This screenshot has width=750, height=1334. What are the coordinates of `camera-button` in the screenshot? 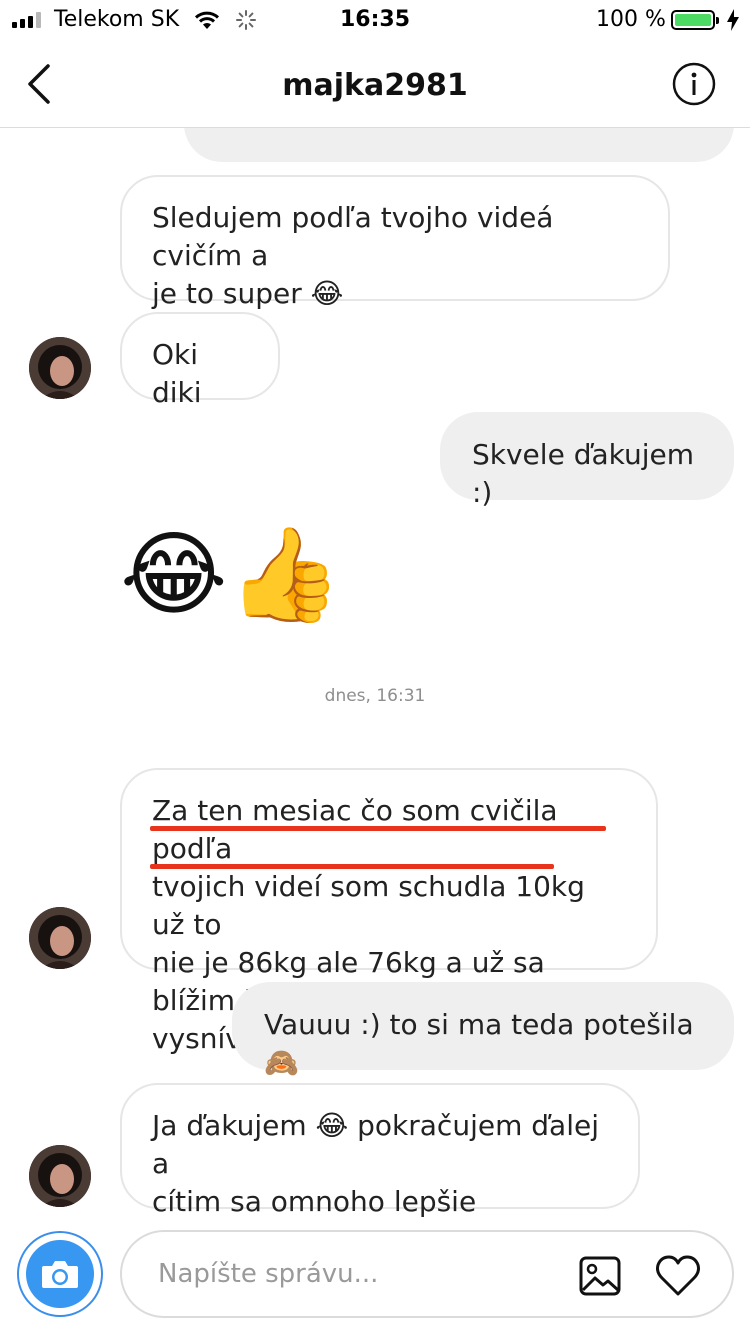 It's located at (60, 1274).